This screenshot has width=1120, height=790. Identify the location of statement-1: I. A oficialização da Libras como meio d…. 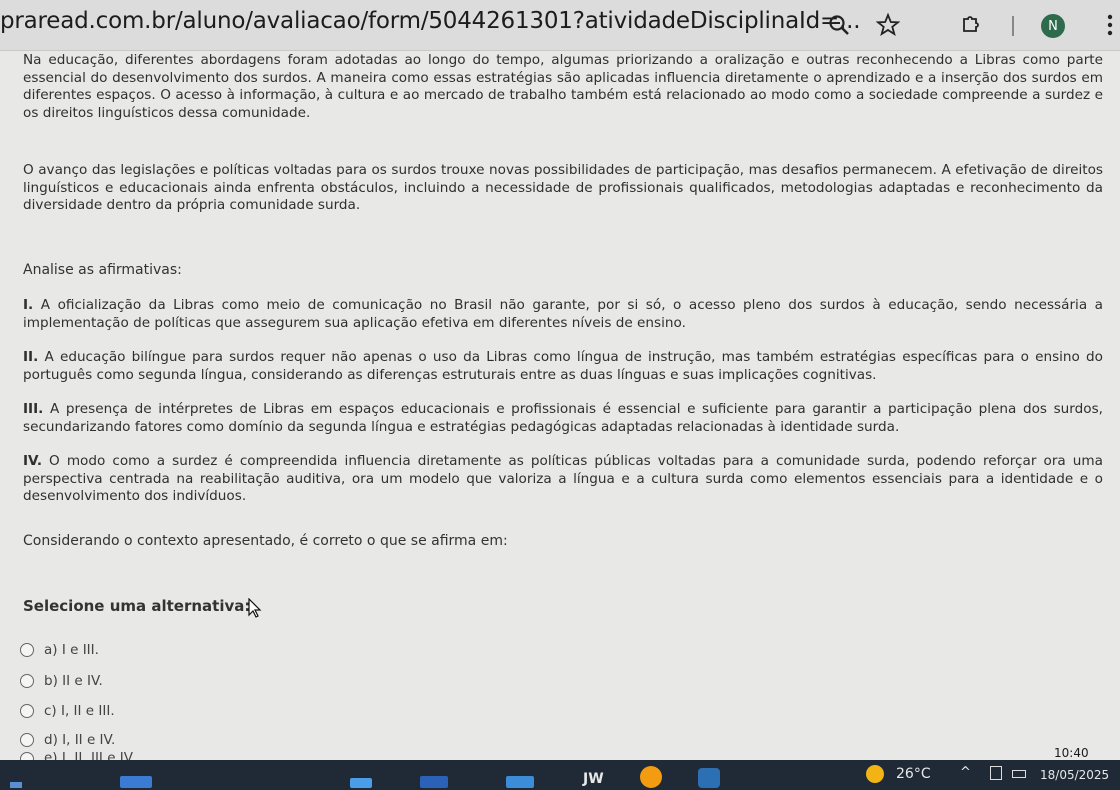
(563, 314).